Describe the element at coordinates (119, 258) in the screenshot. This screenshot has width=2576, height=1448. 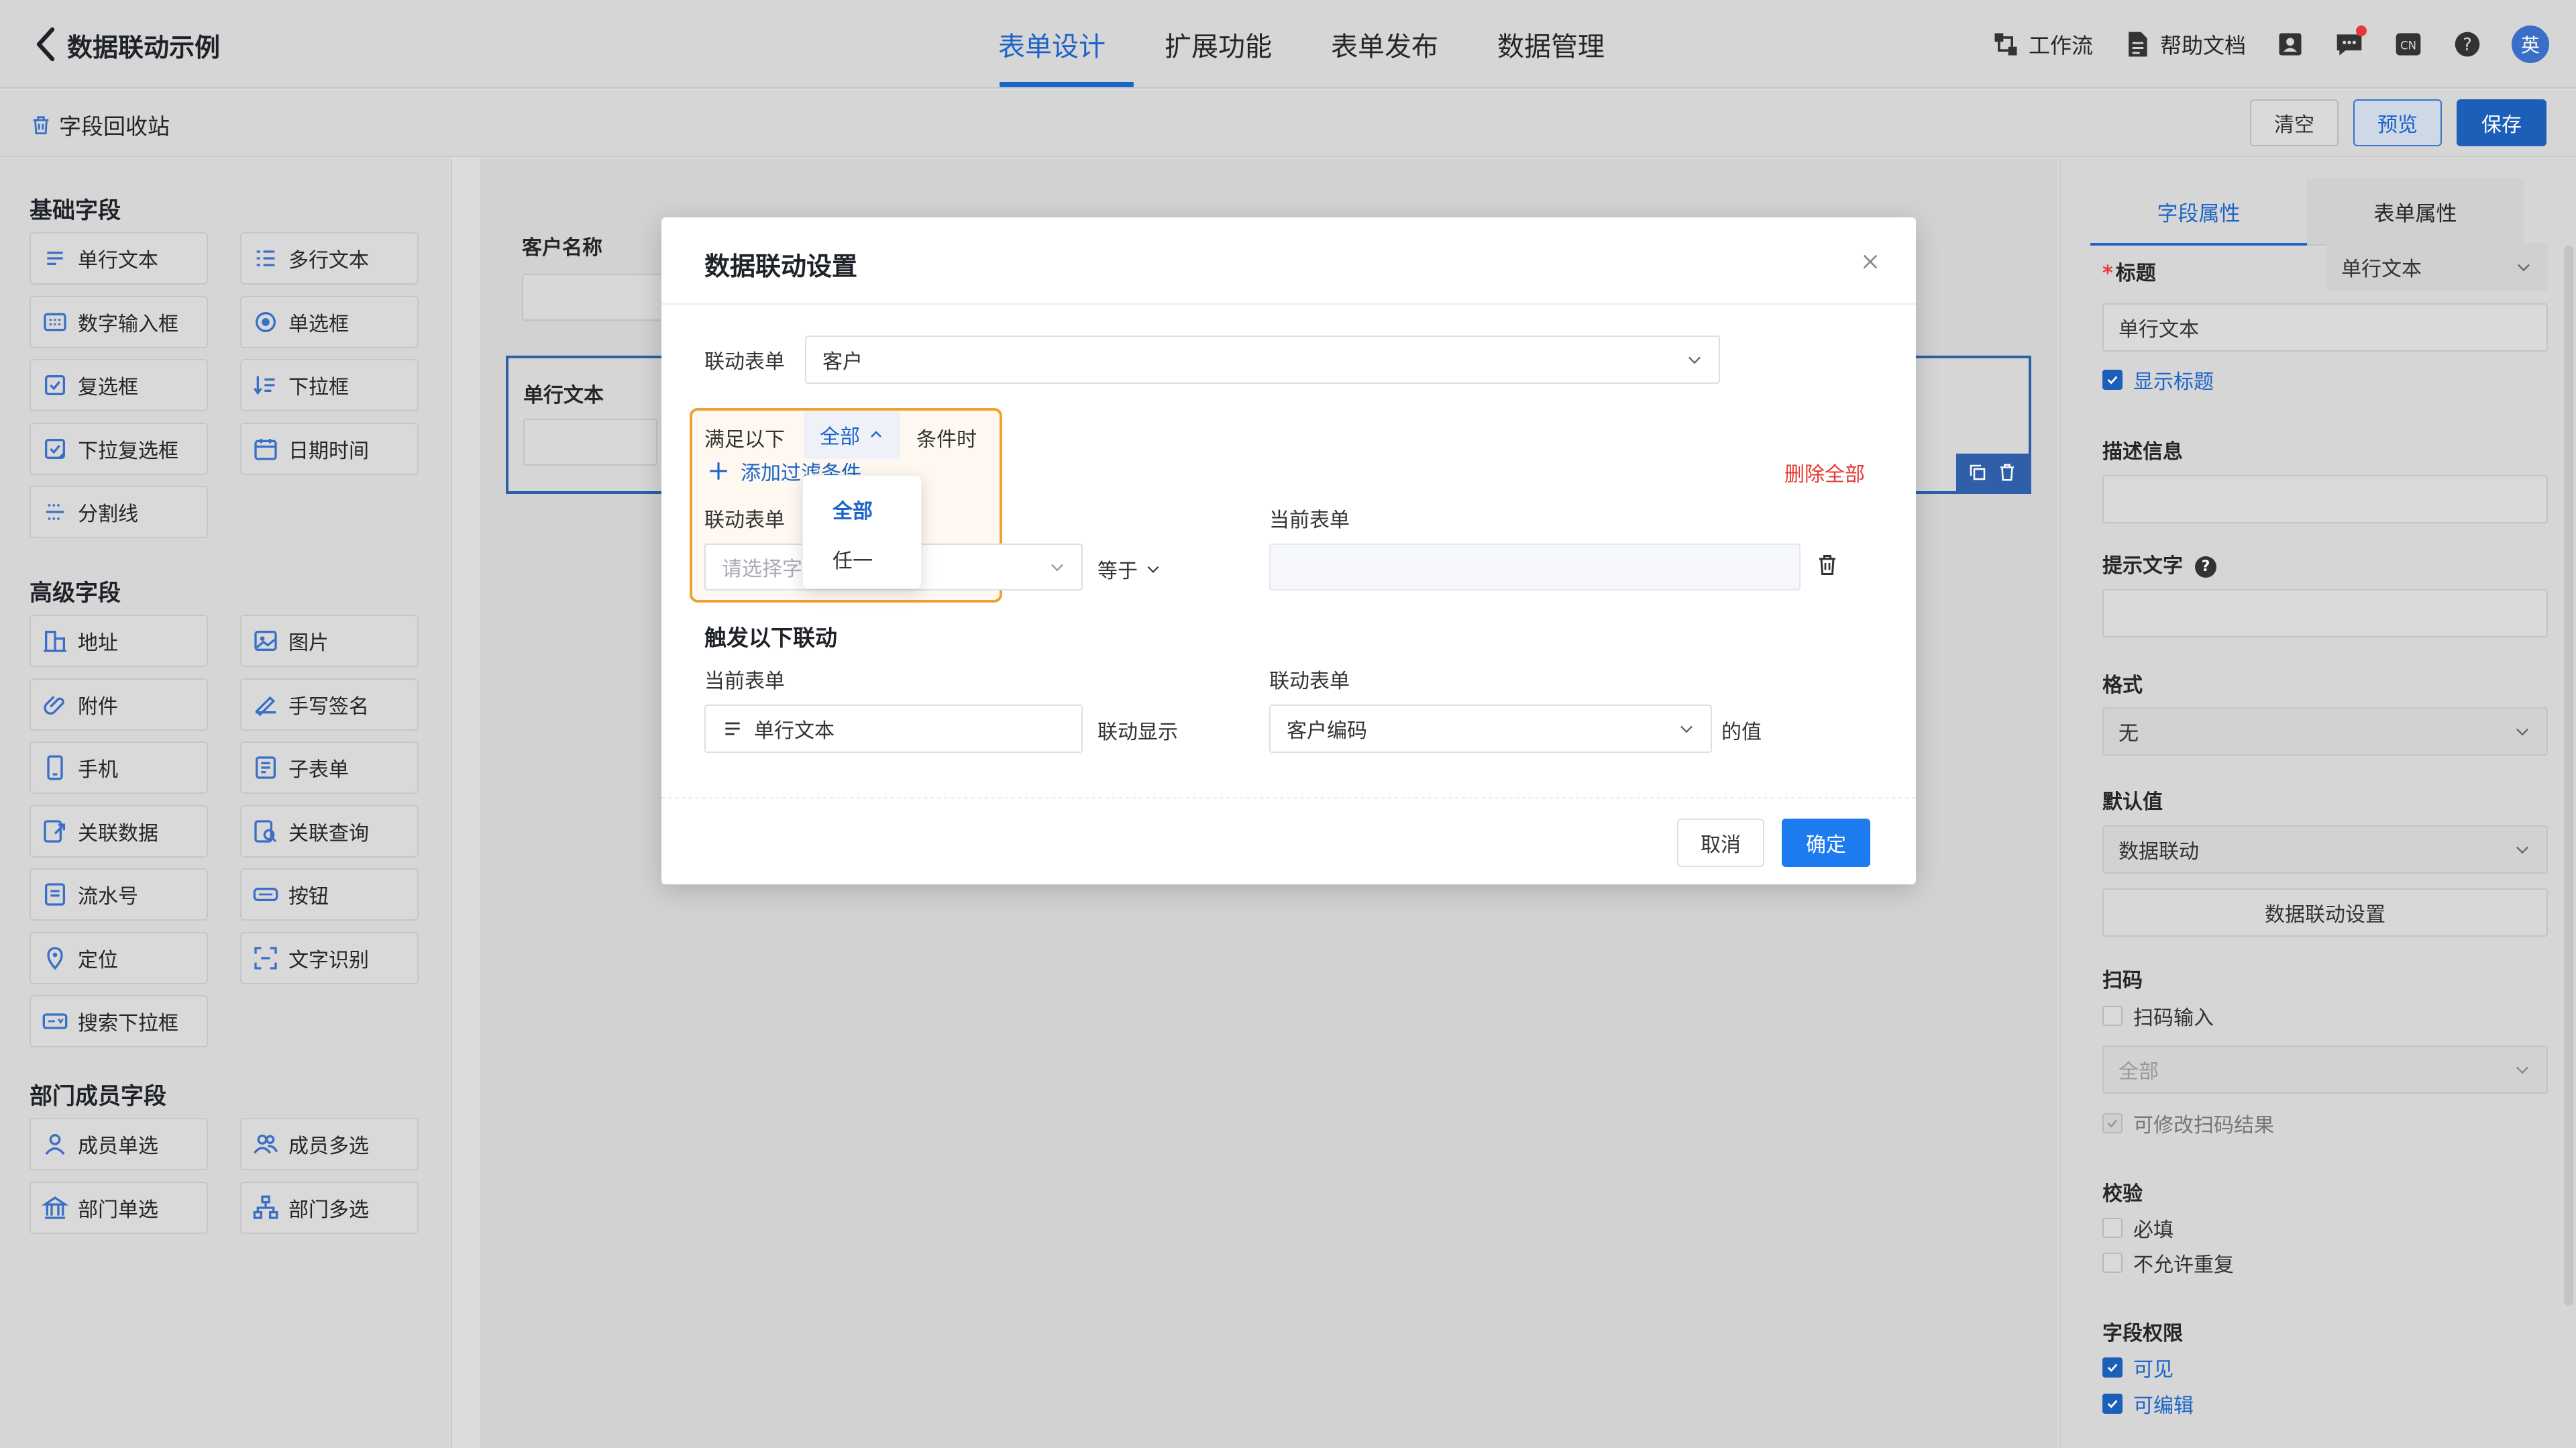
I see `field-item: 单行文本` at that location.